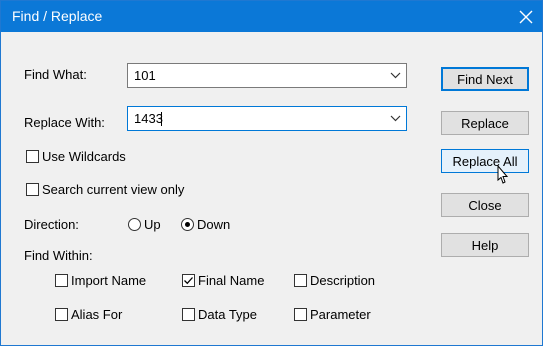  I want to click on checkmark-icon, so click(188, 281).